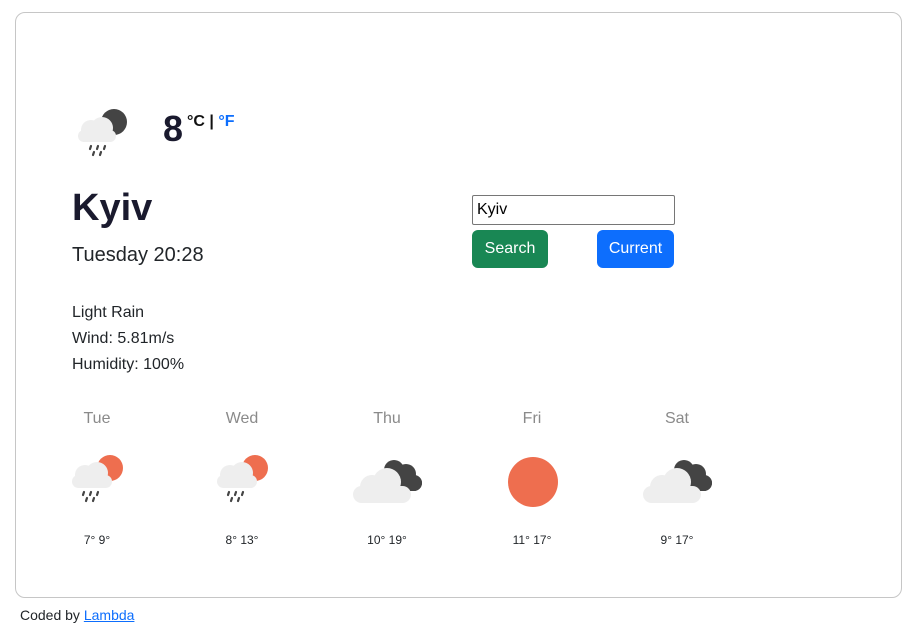  Describe the element at coordinates (242, 540) in the screenshot. I see `forecast-temps: 8° 13°` at that location.